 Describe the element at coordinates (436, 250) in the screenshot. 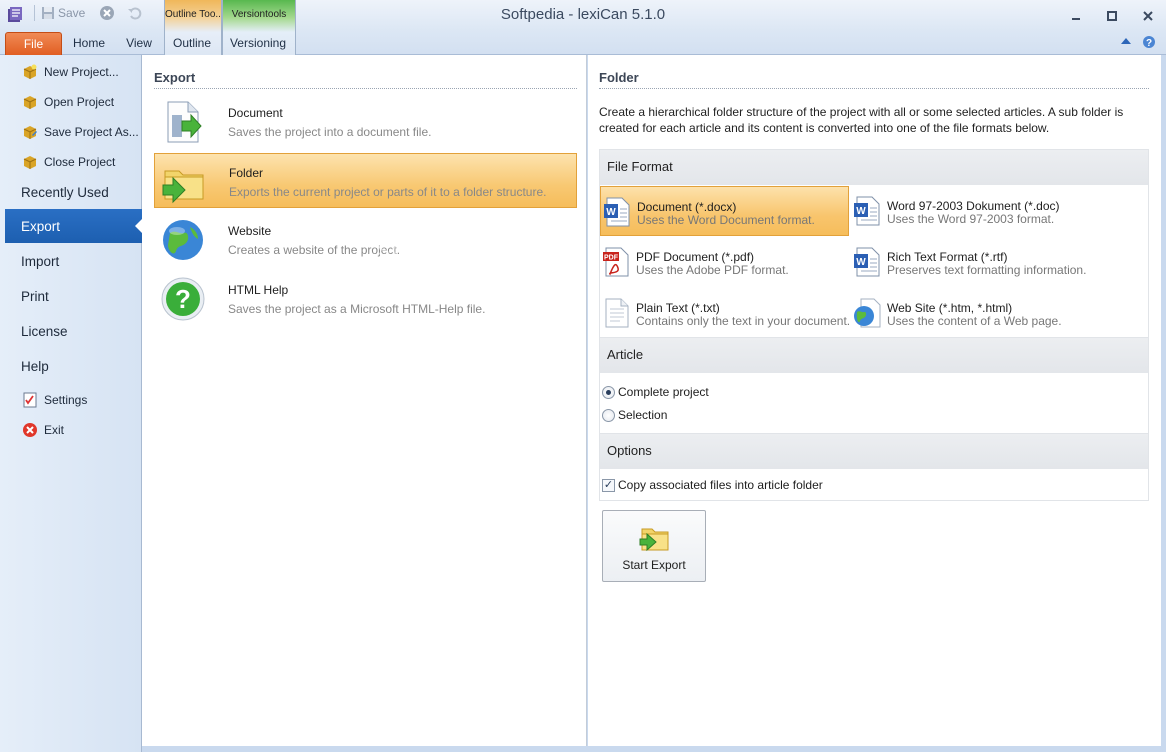

I see `watermark: SOFTPEDIA` at that location.